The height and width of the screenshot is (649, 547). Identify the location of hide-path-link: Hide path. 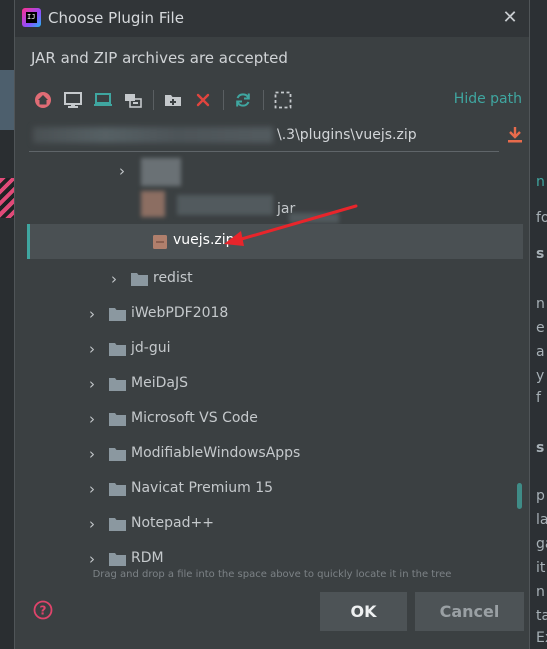
(488, 99).